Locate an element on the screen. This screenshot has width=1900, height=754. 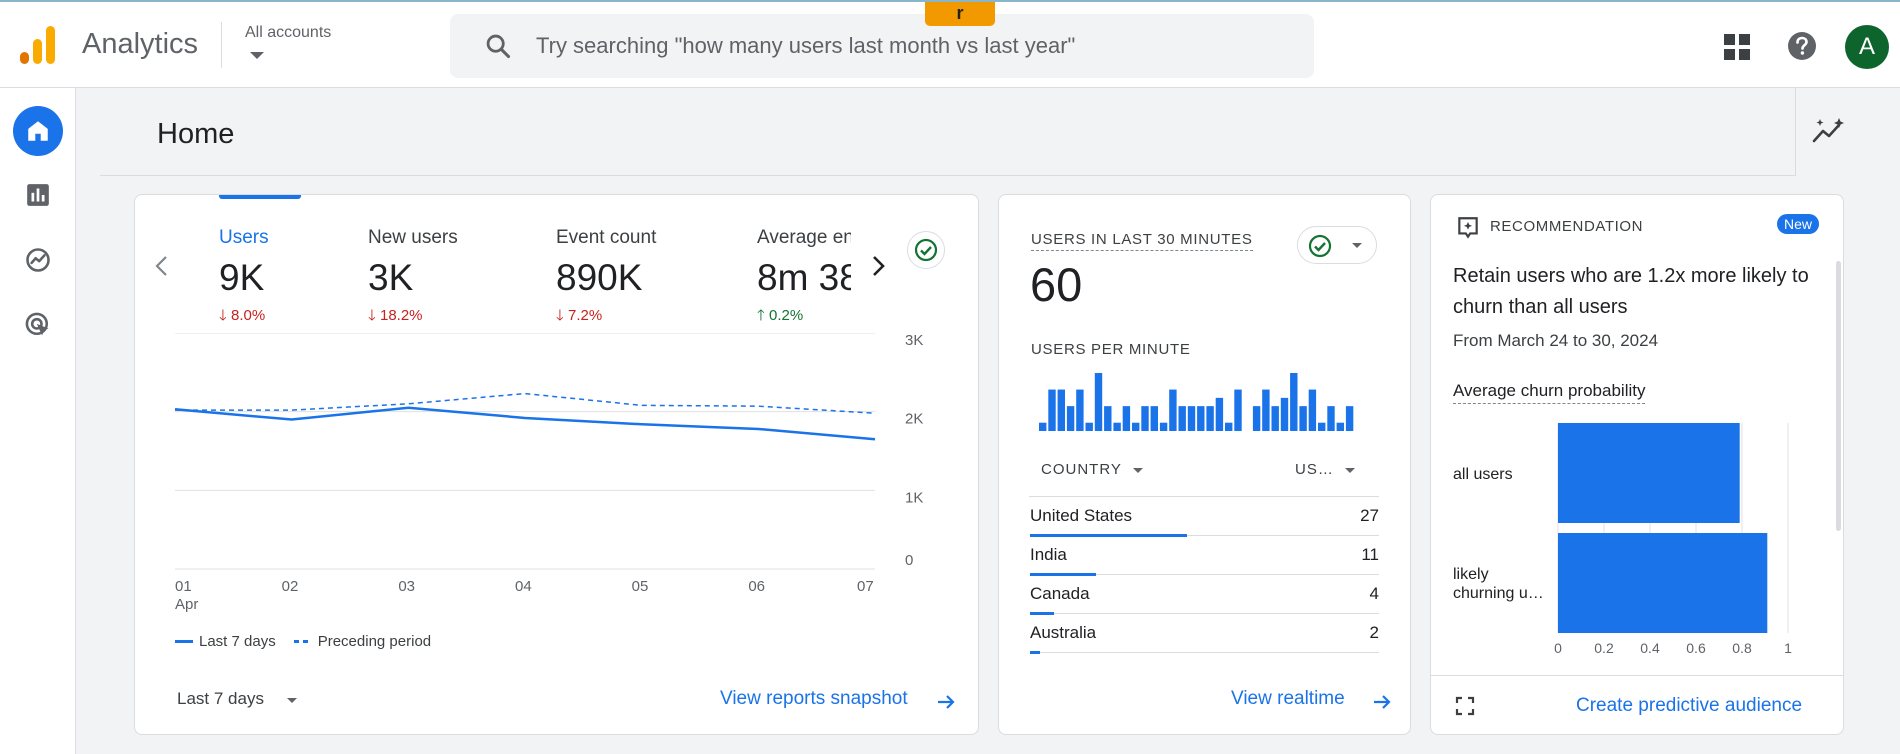
x-tick-label: 0 is located at coordinates (1558, 648).